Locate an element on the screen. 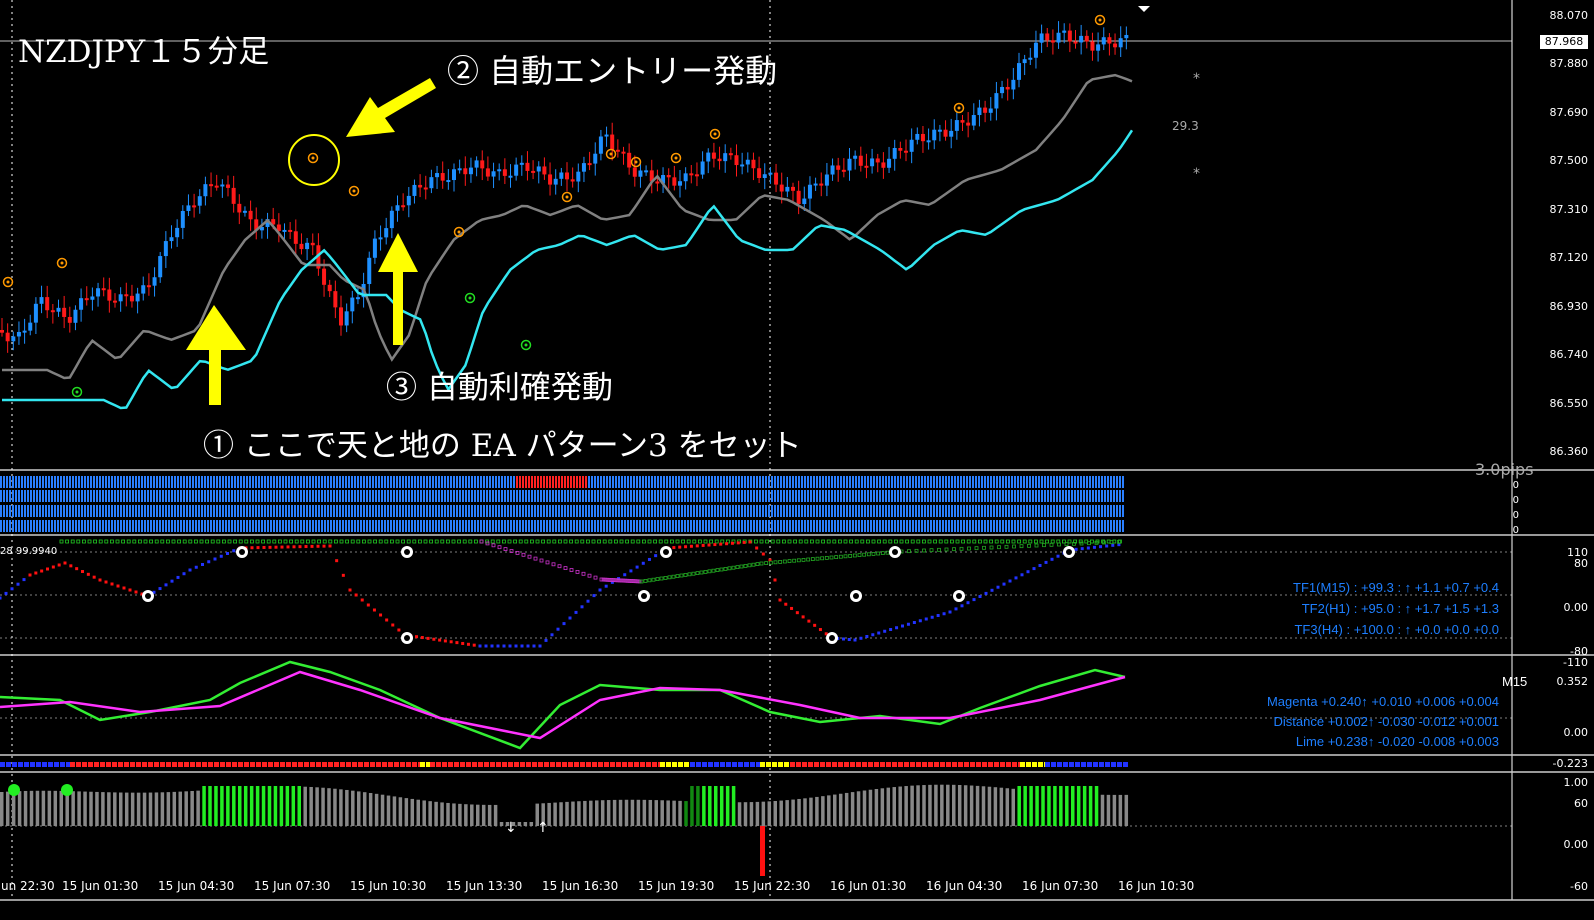  osc-axis-tick: -0.223 is located at coordinates (1570, 763).